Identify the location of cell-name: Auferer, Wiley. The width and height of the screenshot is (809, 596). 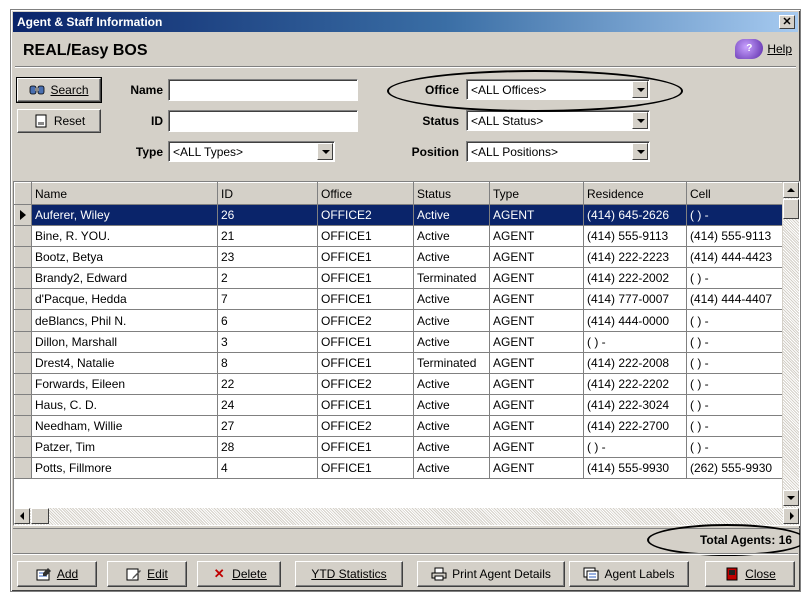
(124, 215).